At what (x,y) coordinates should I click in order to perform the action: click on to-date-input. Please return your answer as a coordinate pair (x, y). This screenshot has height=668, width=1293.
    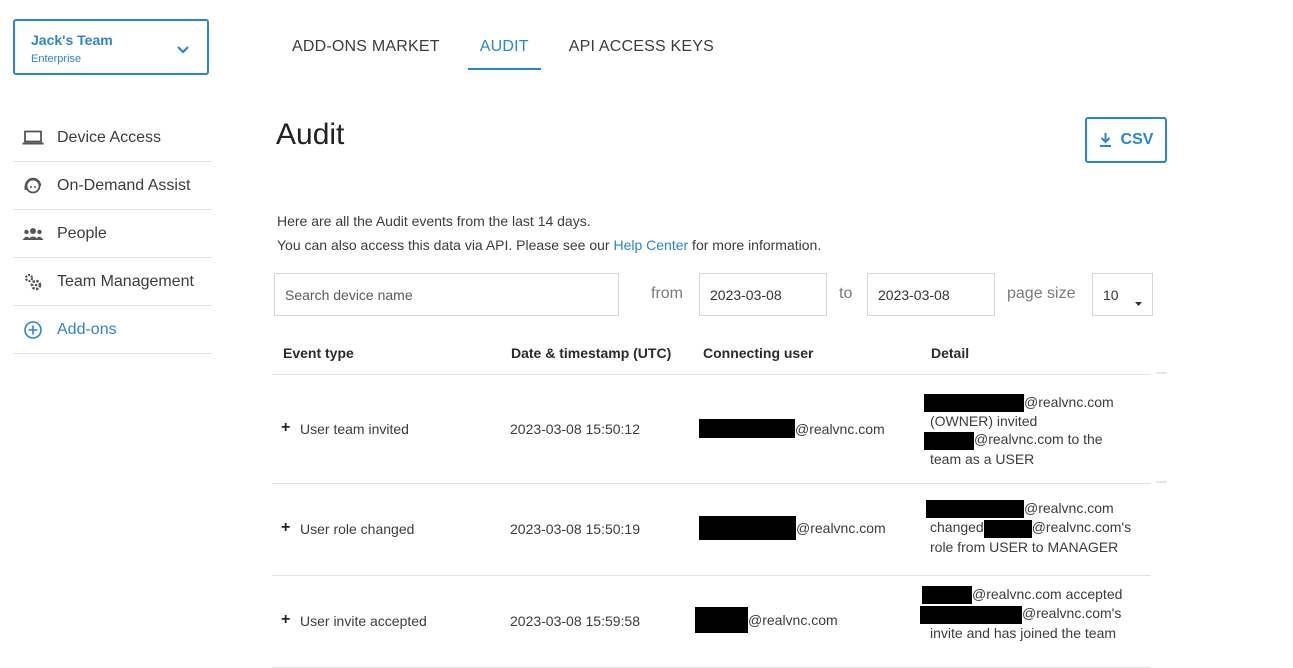
    Looking at the image, I should click on (931, 294).